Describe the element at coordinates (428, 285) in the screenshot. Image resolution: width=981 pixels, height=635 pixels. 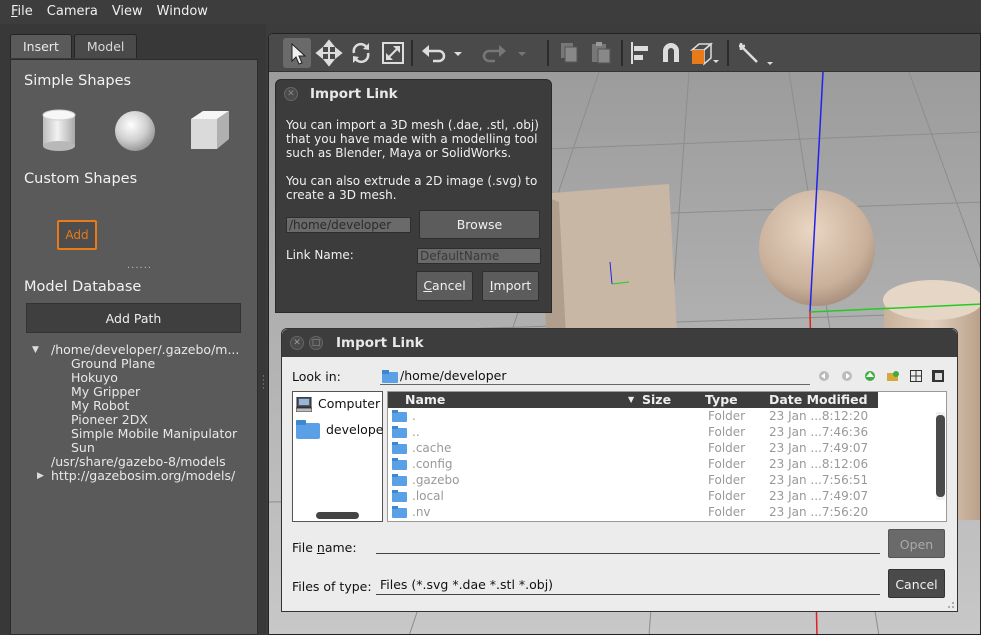
I see `cancel-mnemonic: C` at that location.